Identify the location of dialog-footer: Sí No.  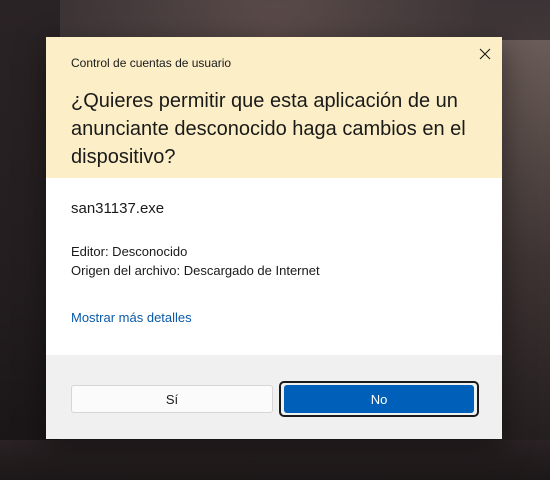
(274, 397).